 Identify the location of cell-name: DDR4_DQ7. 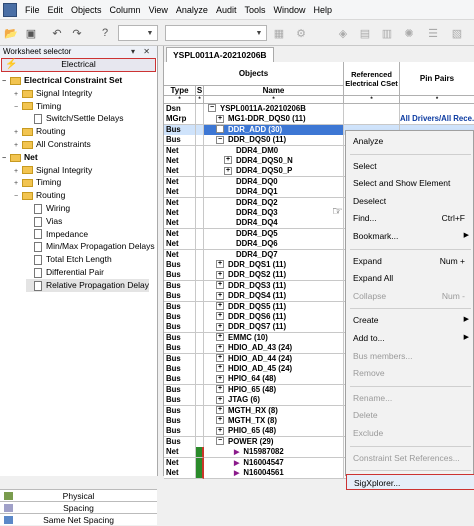
(274, 255).